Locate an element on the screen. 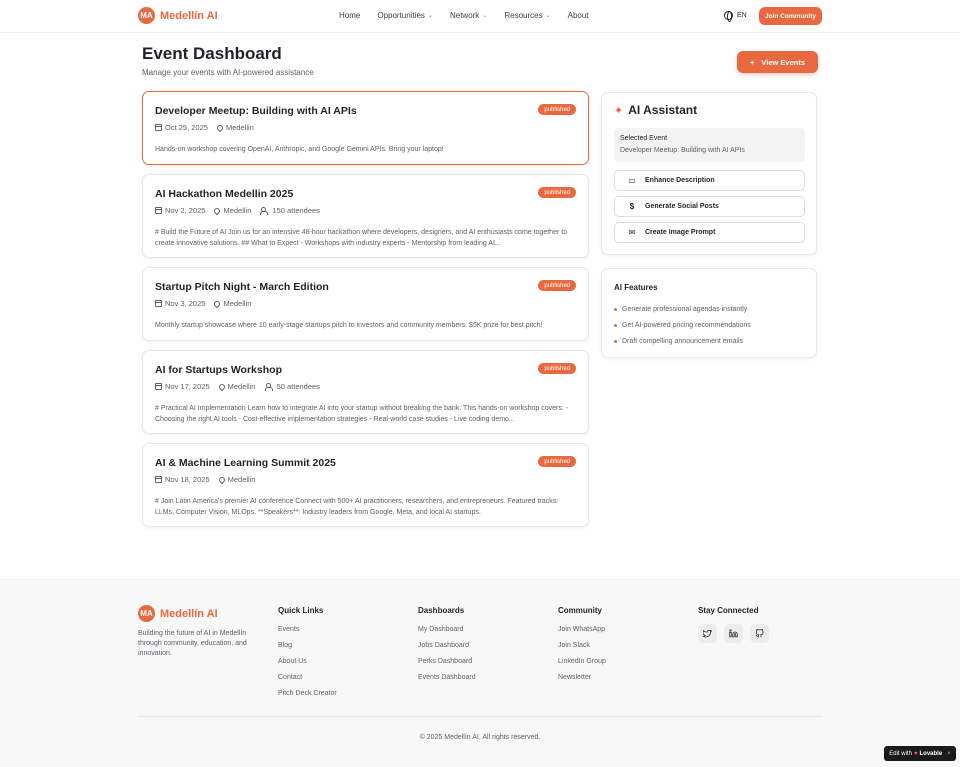  event-meta: Nov 2, 2025 Medellin 150 attendees is located at coordinates (237, 210).